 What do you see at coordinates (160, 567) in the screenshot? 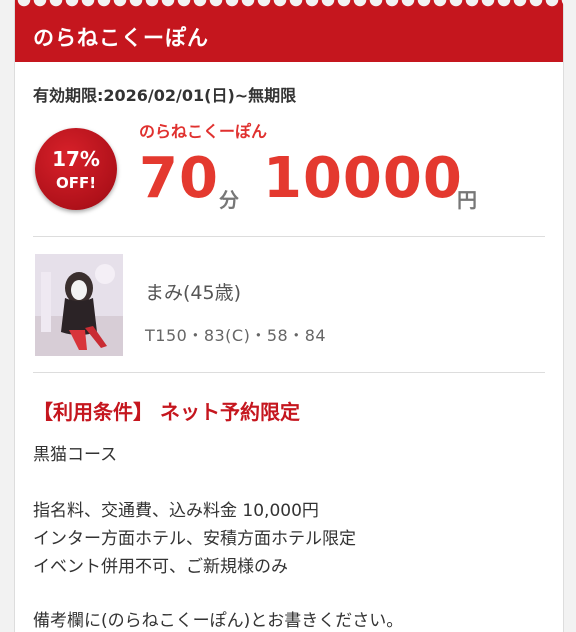
I see `condition-line: イベント併用不可、ご新規様のみ` at bounding box center [160, 567].